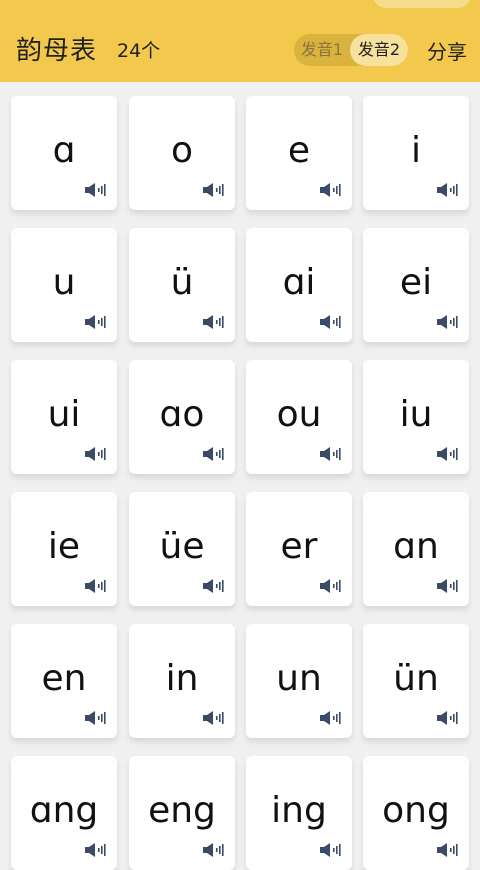  What do you see at coordinates (299, 678) in the screenshot?
I see `final-symbol: un` at bounding box center [299, 678].